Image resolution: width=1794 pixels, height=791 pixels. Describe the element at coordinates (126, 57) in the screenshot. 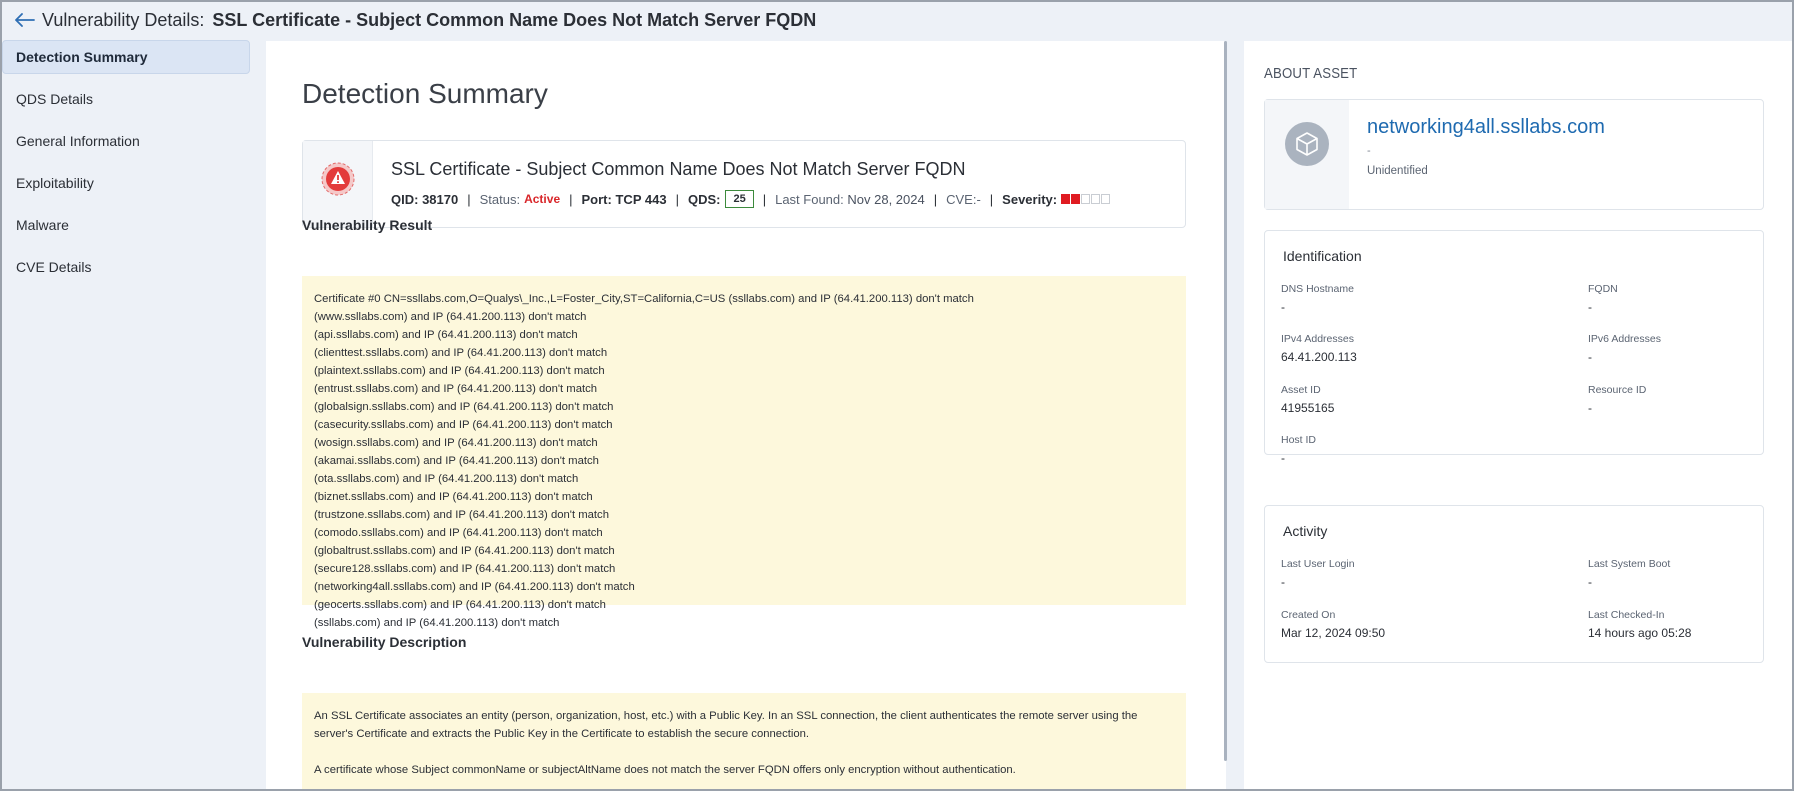

I see `sidebar-item-detection-summary: Detection Summary` at that location.